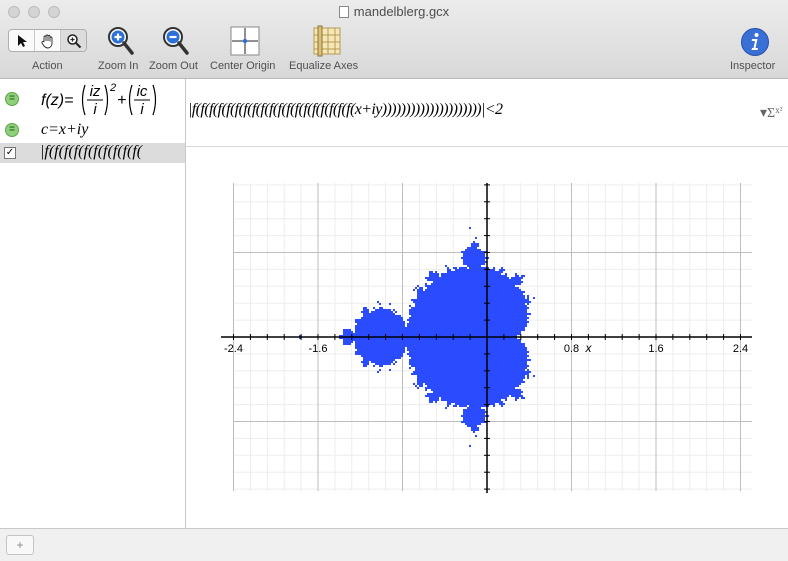  Describe the element at coordinates (343, 12) in the screenshot. I see `document-icon` at that location.